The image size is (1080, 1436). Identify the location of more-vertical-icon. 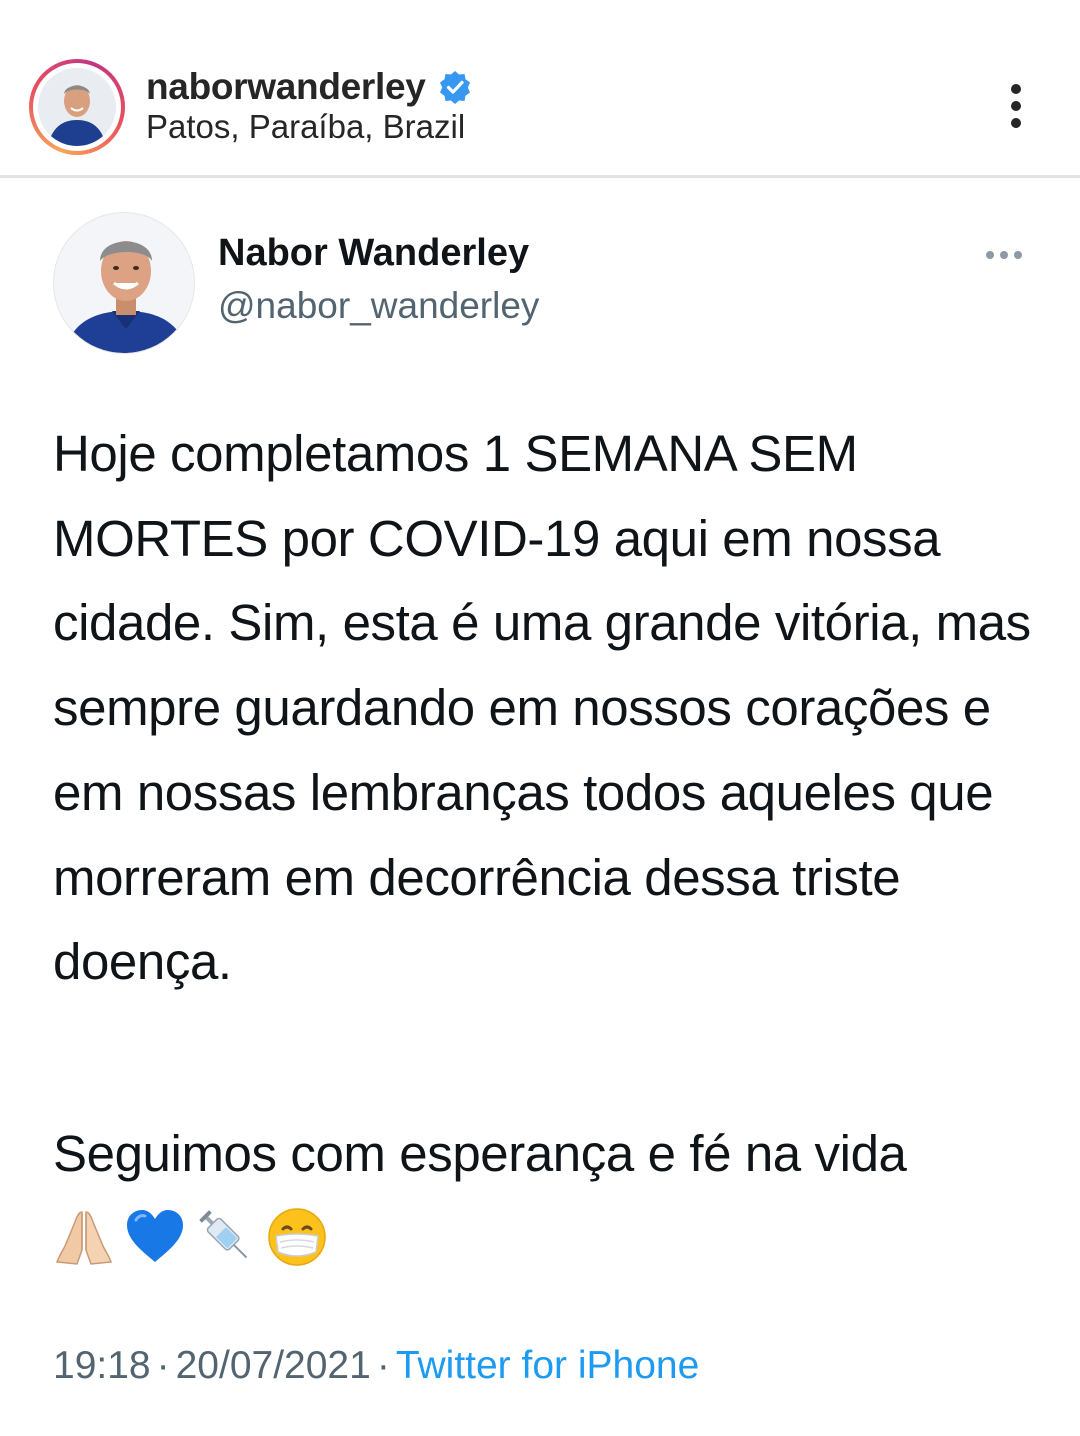
(1016, 106).